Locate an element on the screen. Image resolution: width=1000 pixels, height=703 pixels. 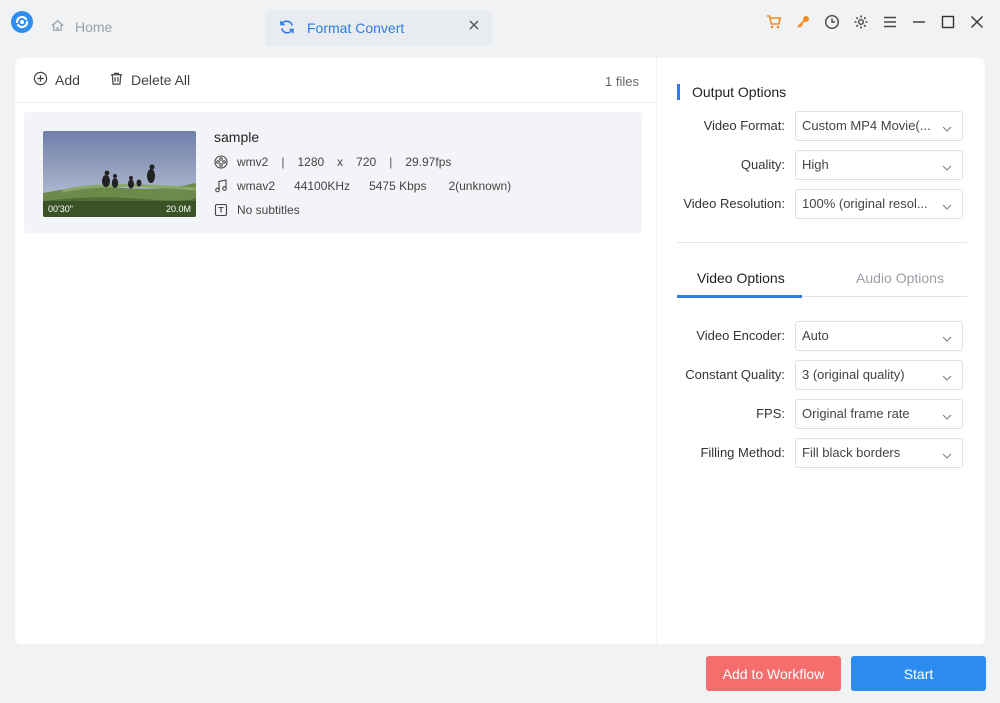
output-options-title: Output Options is located at coordinates (731, 92).